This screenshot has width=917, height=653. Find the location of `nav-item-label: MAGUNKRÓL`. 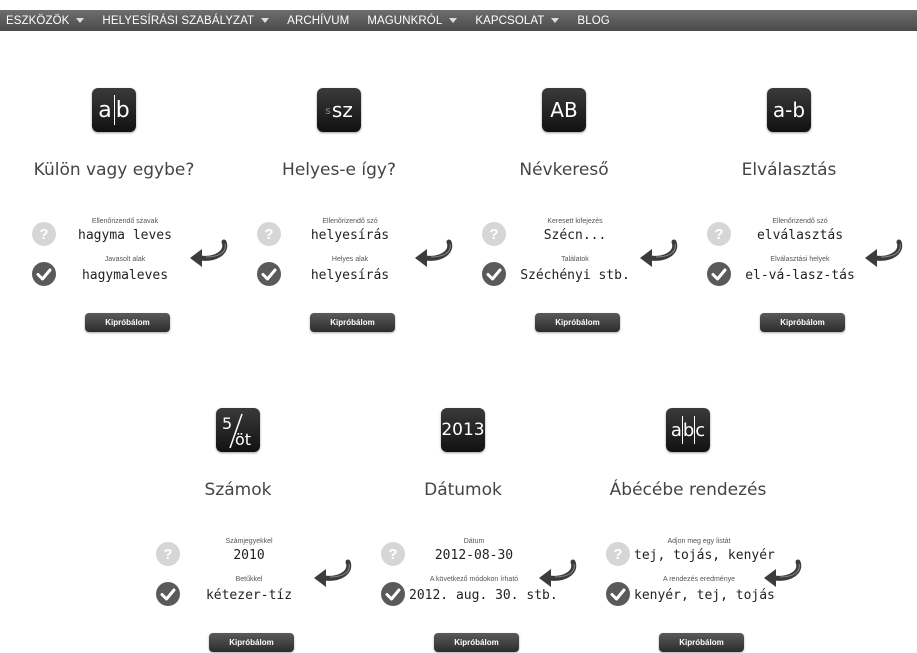

nav-item-label: MAGUNKRÓL is located at coordinates (405, 20).